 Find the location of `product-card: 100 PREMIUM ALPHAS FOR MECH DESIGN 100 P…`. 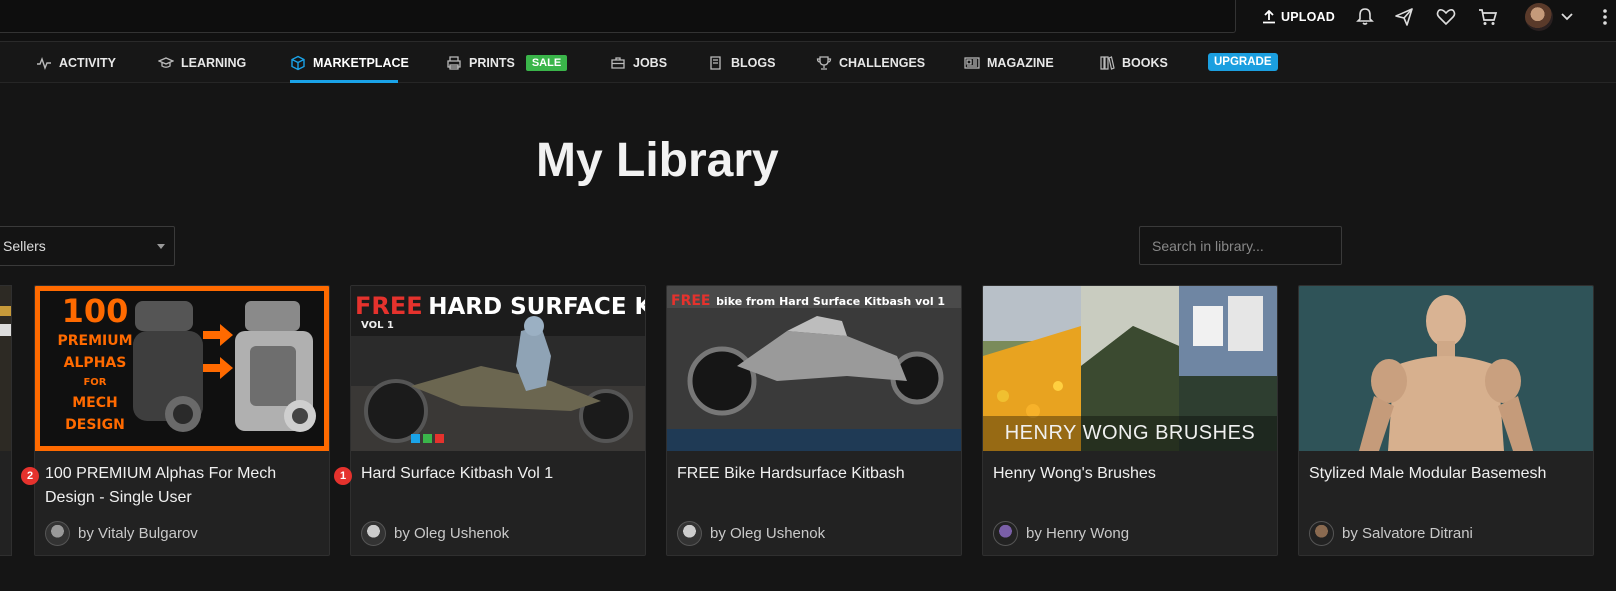

product-card: 100 PREMIUM ALPHAS FOR MECH DESIGN 100 P… is located at coordinates (182, 420).